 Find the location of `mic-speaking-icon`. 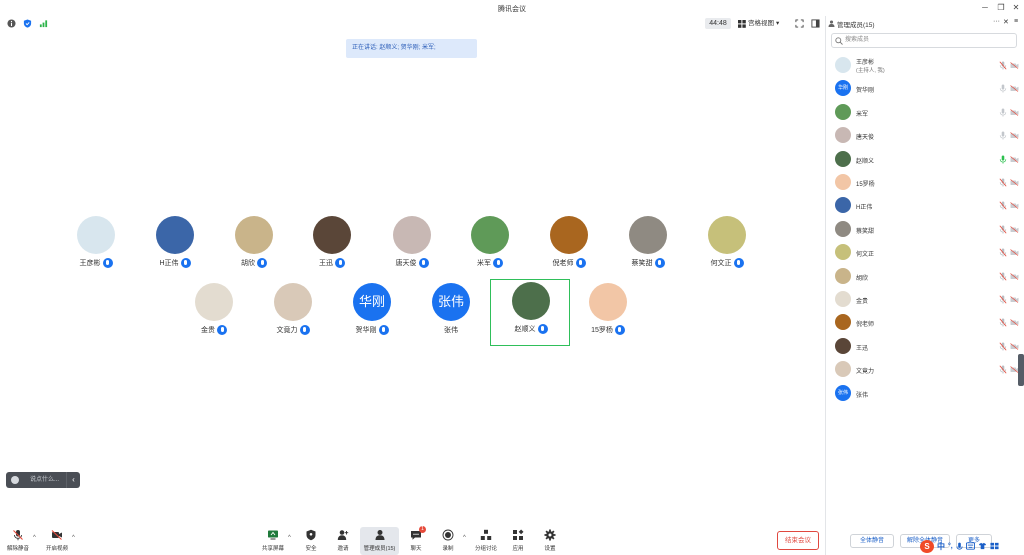

mic-speaking-icon is located at coordinates (1003, 159).